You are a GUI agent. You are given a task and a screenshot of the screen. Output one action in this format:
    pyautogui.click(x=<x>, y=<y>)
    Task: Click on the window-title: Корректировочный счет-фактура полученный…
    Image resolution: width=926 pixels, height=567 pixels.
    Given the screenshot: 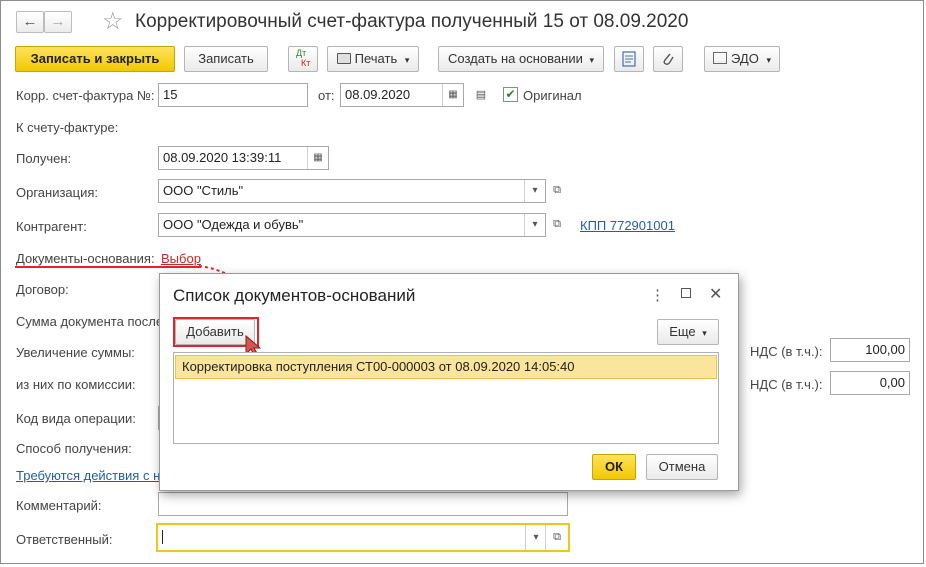 What is the action you would take?
    pyautogui.click(x=412, y=21)
    